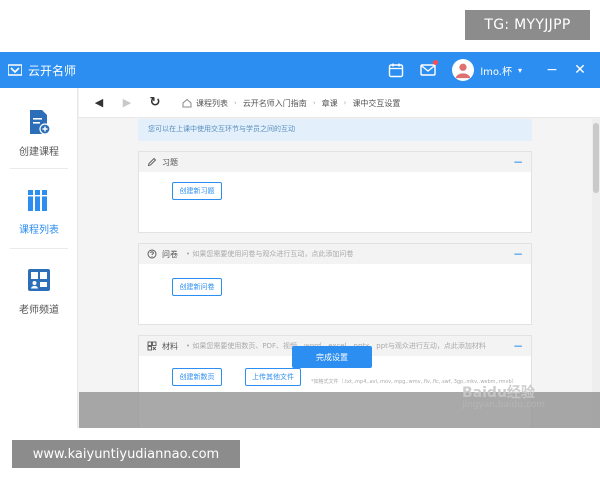 The image size is (600, 480). What do you see at coordinates (429, 69) in the screenshot?
I see `mail-icon` at bounding box center [429, 69].